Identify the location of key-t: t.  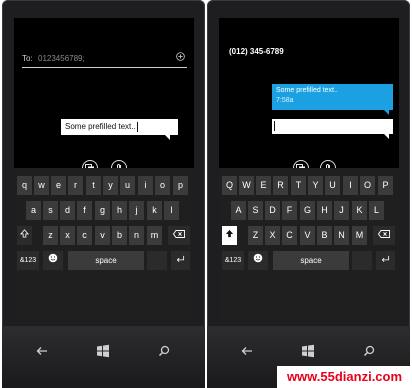
(93, 185).